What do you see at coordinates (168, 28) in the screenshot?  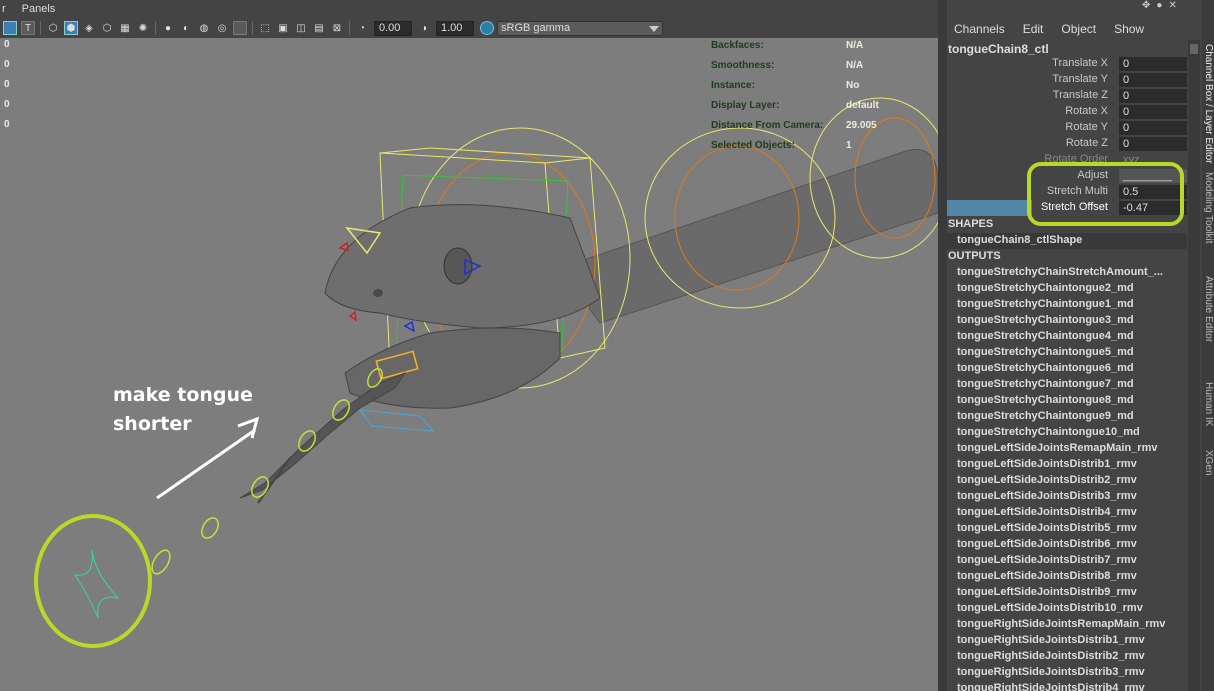 I see `shadows-icon: ●` at bounding box center [168, 28].